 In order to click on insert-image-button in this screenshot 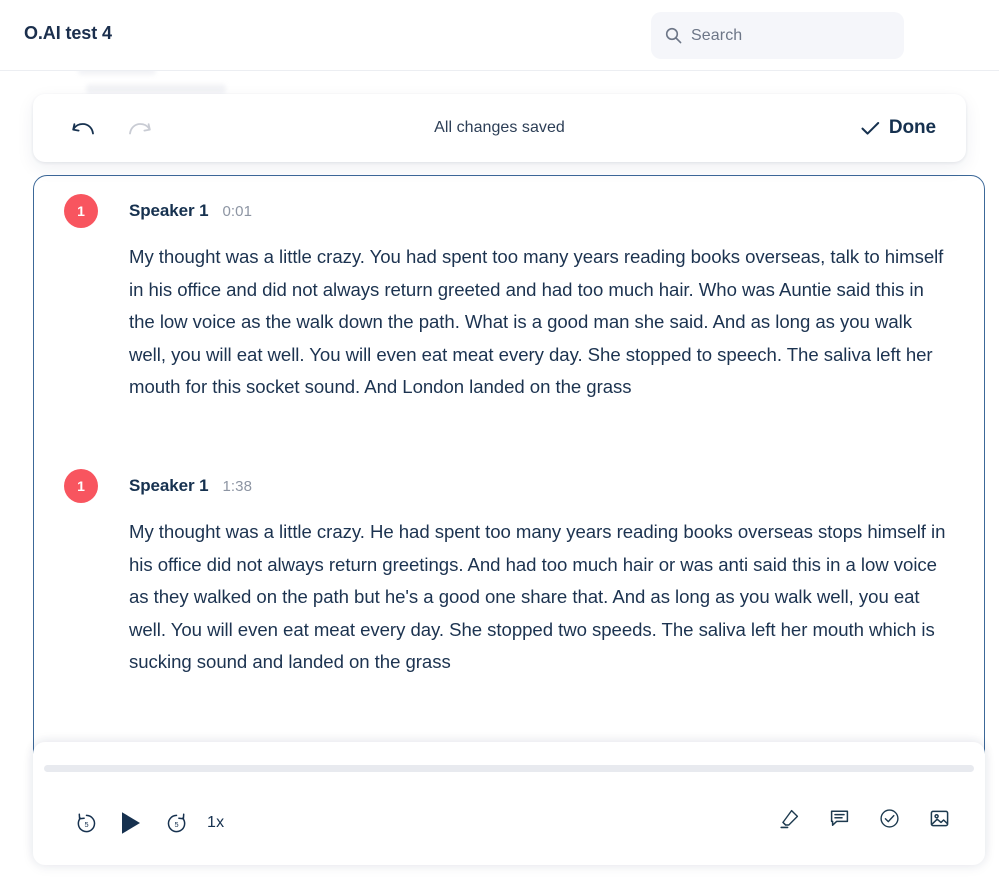, I will do `click(939, 818)`.